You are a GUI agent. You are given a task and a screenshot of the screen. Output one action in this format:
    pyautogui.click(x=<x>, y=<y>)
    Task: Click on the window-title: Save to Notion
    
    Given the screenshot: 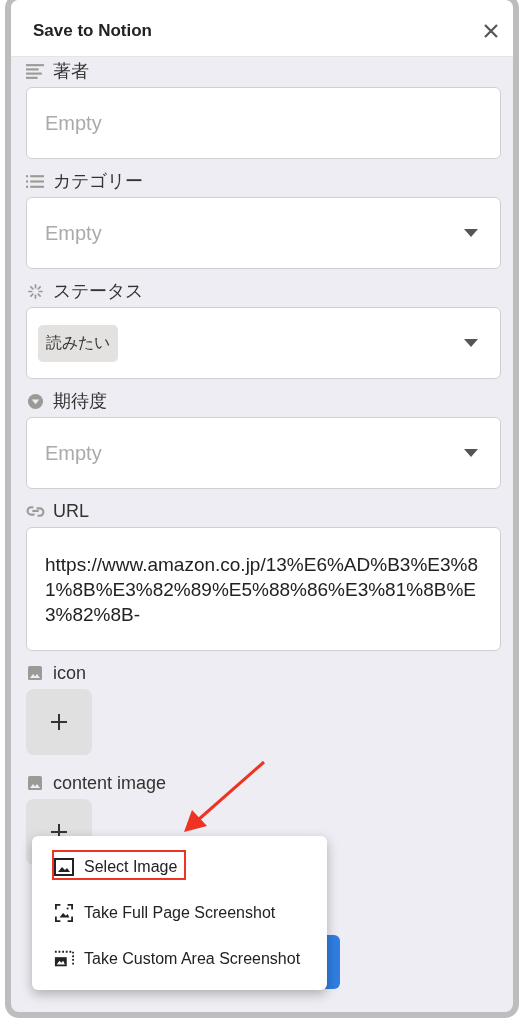 What is the action you would take?
    pyautogui.click(x=92, y=31)
    